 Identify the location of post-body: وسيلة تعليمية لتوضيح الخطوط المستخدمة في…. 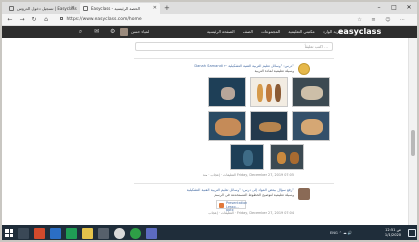
(254, 195).